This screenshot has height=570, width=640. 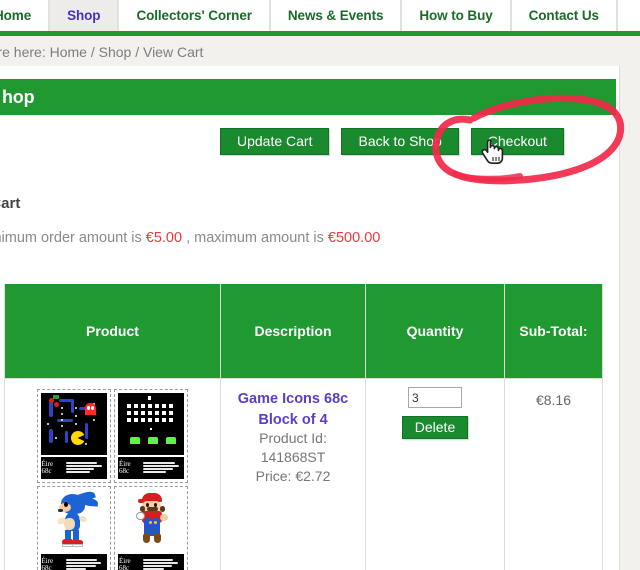 What do you see at coordinates (73, 424) in the screenshot?
I see `pacman-artwork` at bounding box center [73, 424].